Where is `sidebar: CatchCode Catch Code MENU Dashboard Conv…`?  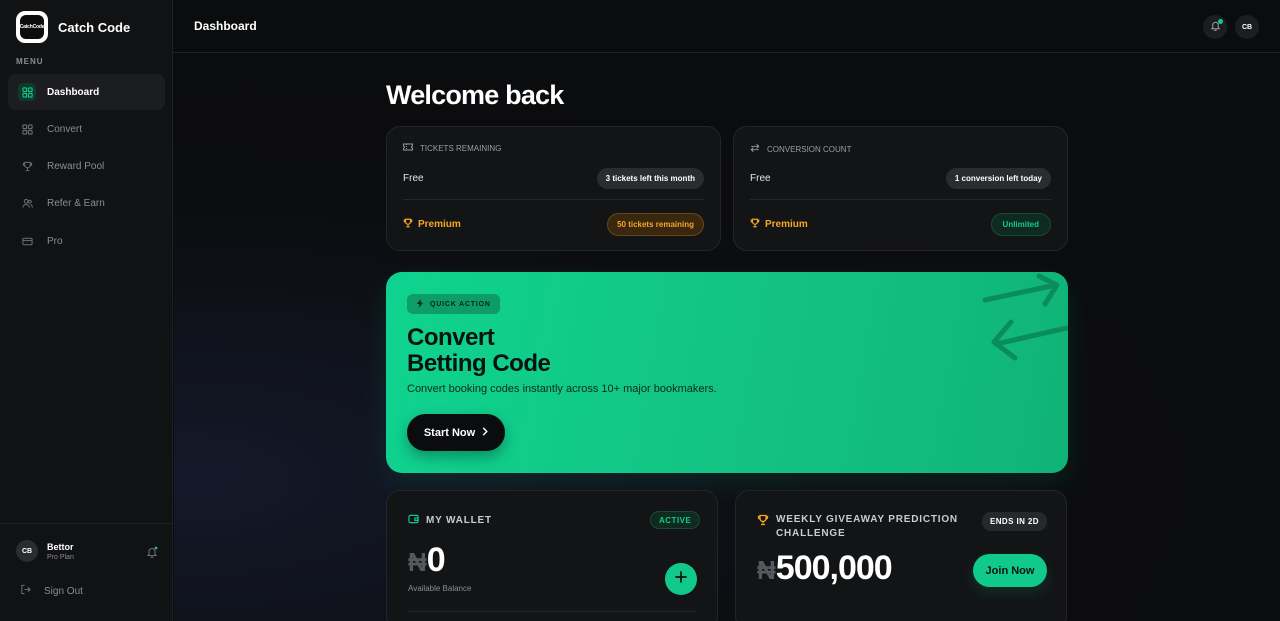
sidebar: CatchCode Catch Code MENU Dashboard Conv… is located at coordinates (86, 310).